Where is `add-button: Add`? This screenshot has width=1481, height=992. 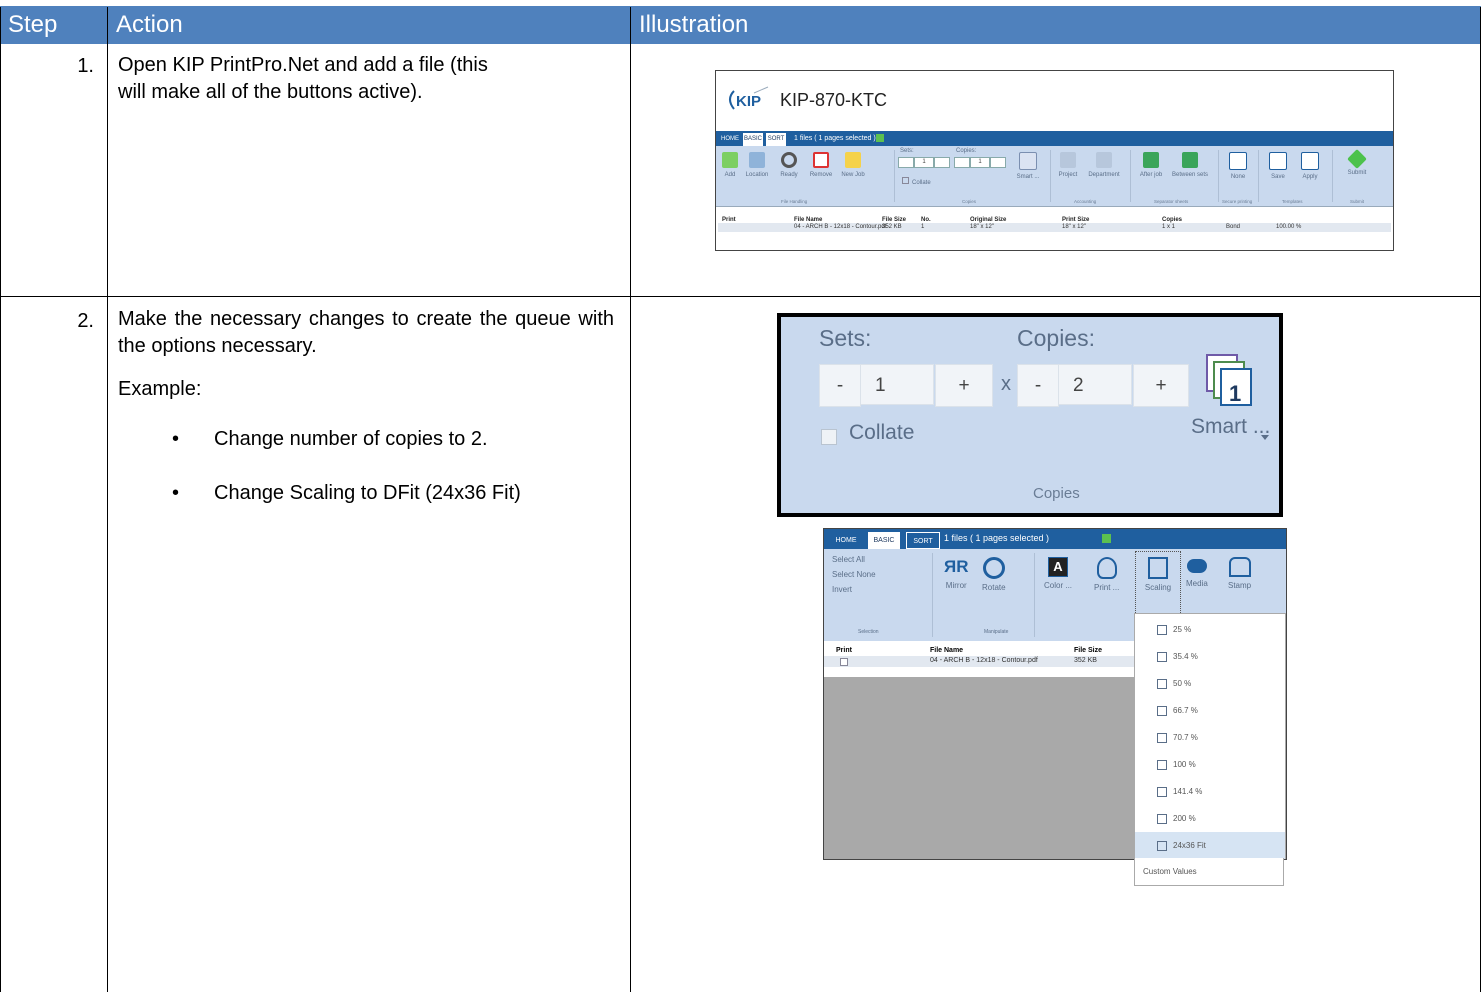
add-button: Add is located at coordinates (730, 165).